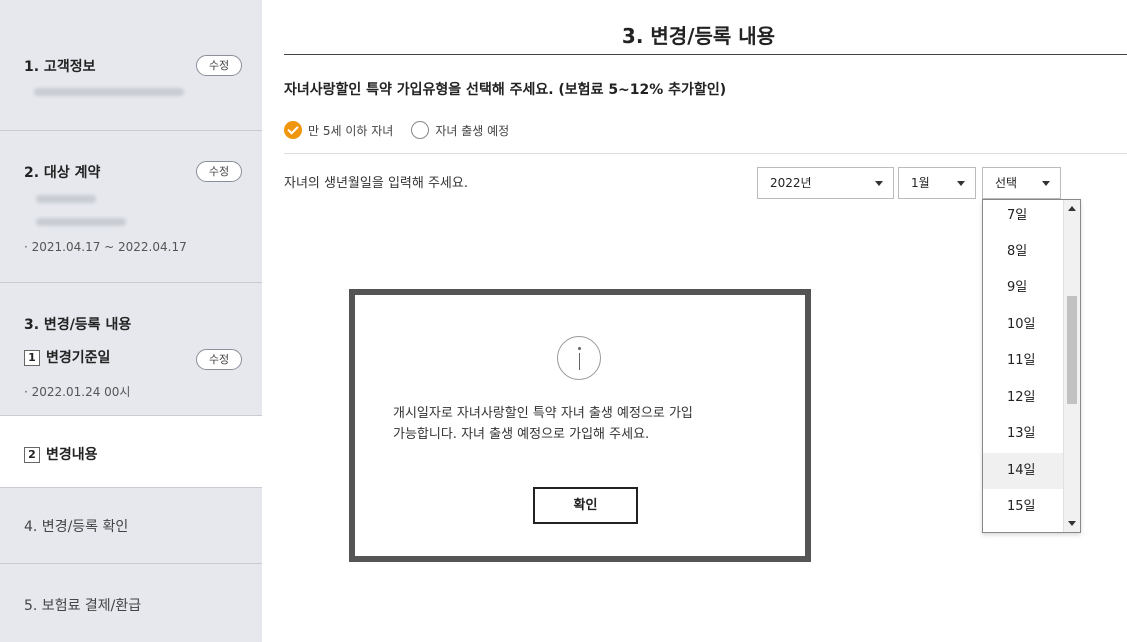 This screenshot has height=642, width=1127. Describe the element at coordinates (105, 247) in the screenshot. I see `contract-period: · 2021.04.17 ~ 2022.04.17` at that location.